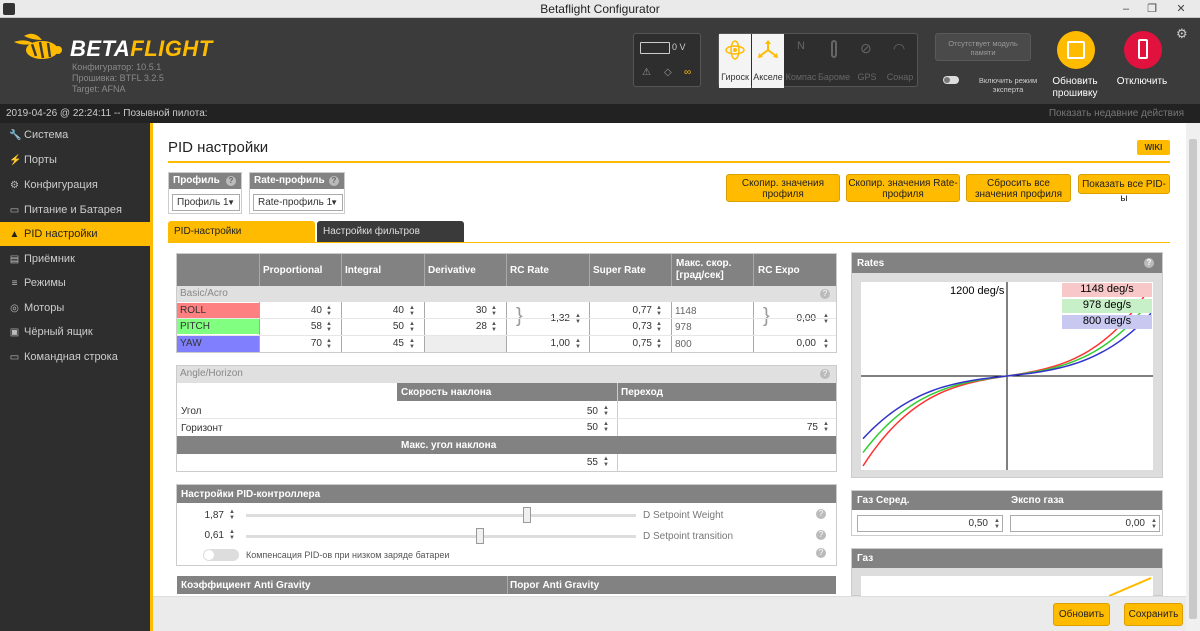  What do you see at coordinates (292, 343) in the screenshot?
I see `yaw-p-input: 70` at bounding box center [292, 343].